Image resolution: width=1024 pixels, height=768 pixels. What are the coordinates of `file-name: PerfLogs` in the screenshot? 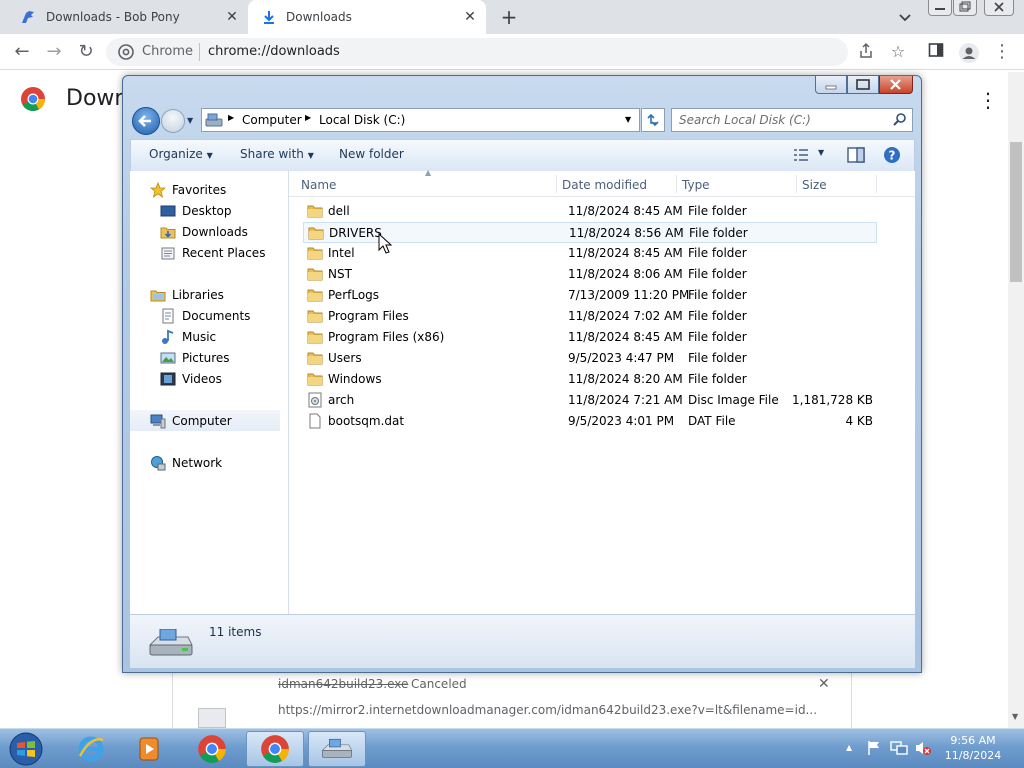 It's located at (354, 295).